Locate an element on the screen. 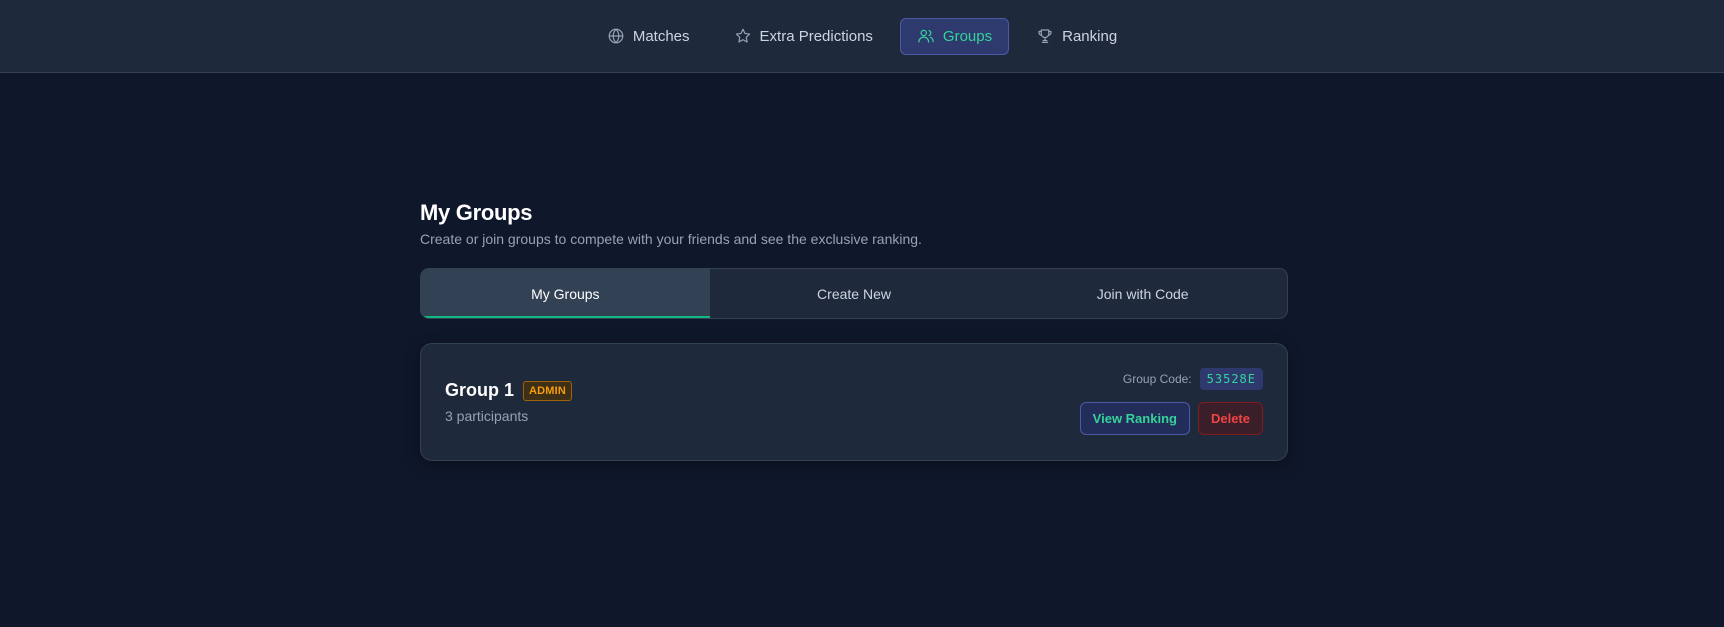  nav-item-label: Ranking is located at coordinates (1090, 36).